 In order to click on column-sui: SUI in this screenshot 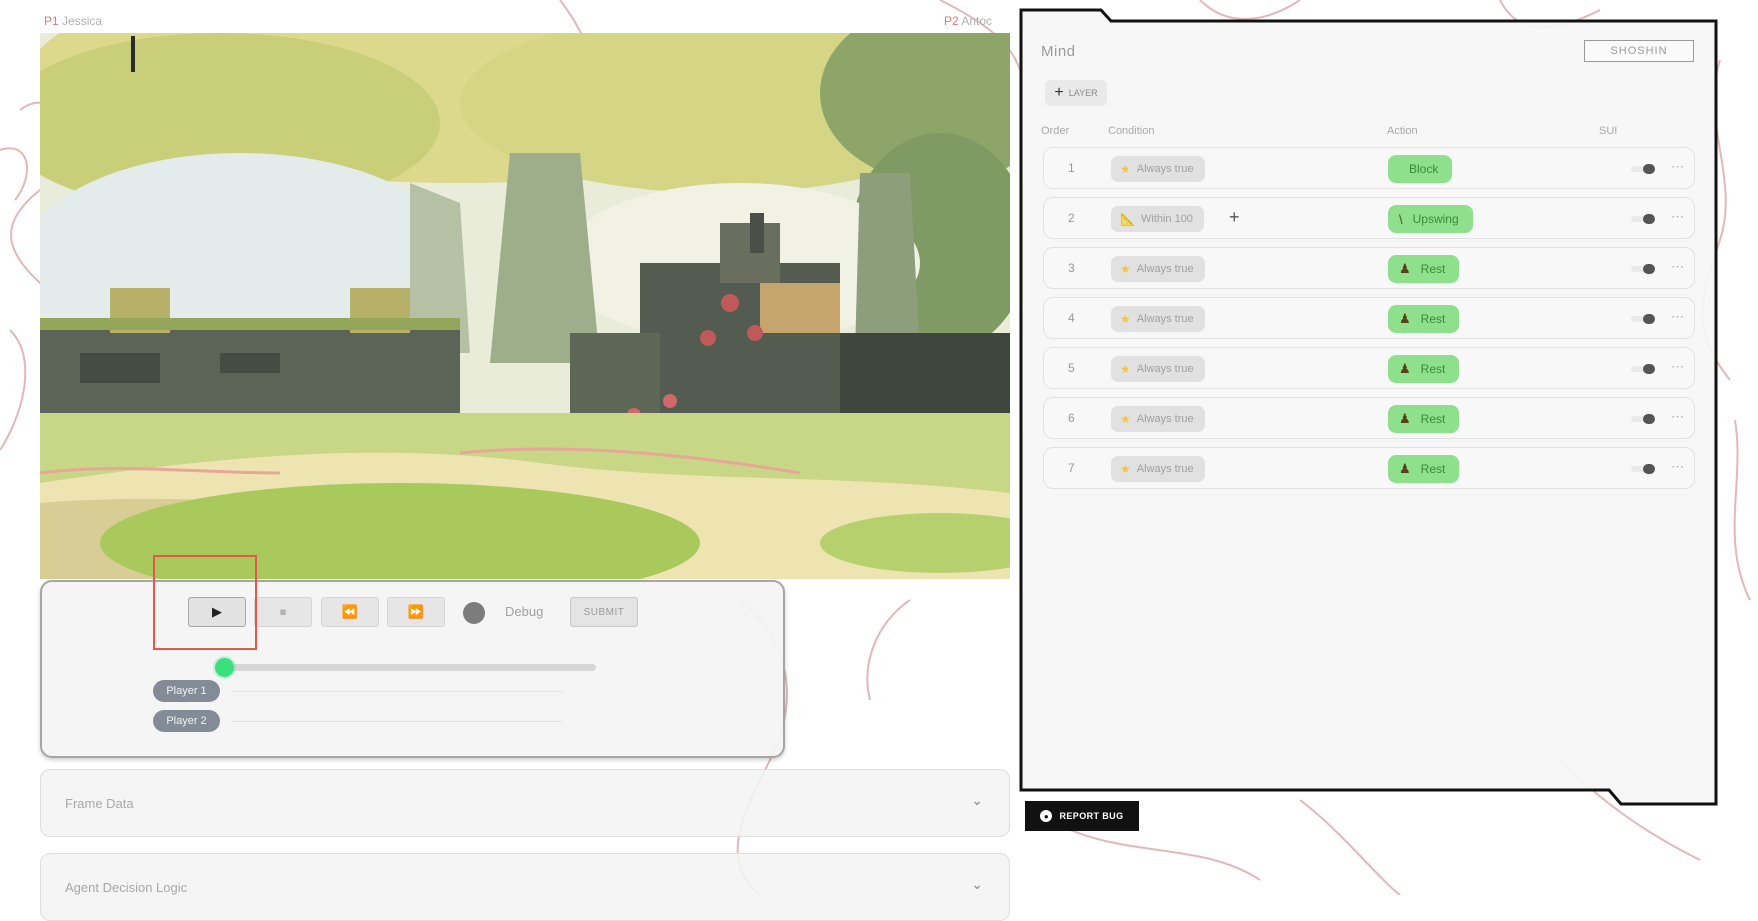, I will do `click(1608, 131)`.